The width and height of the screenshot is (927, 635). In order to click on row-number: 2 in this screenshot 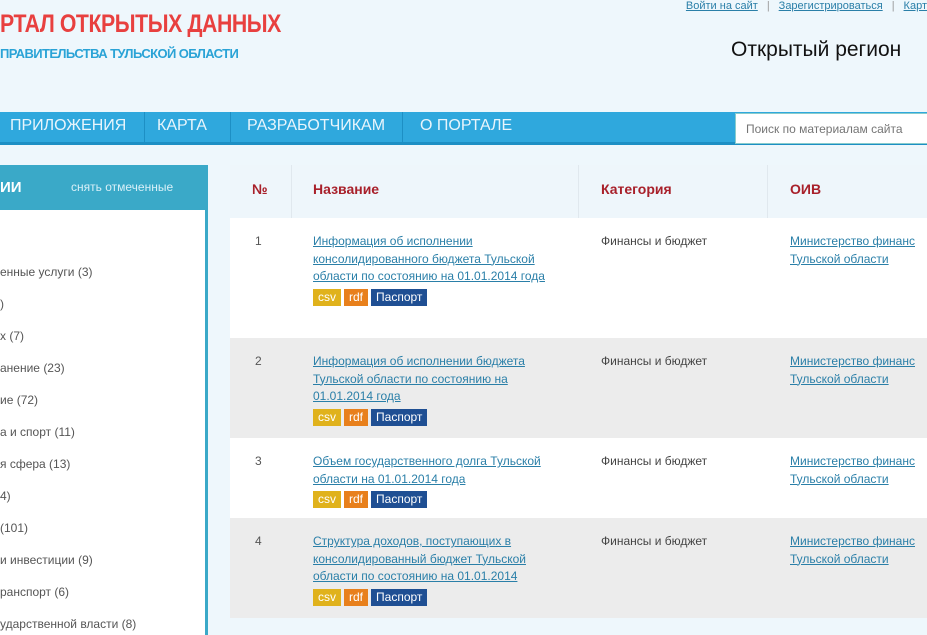, I will do `click(258, 361)`.